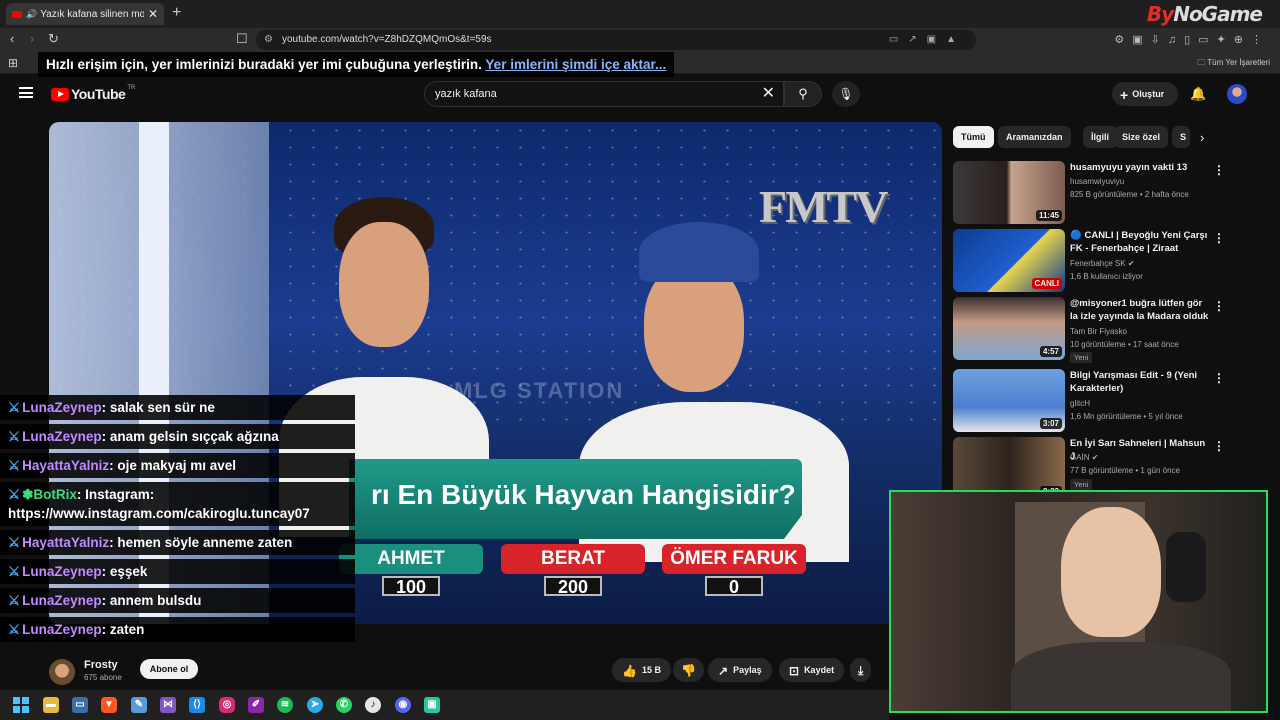  I want to click on monitor-icon: ▭, so click(80, 705).